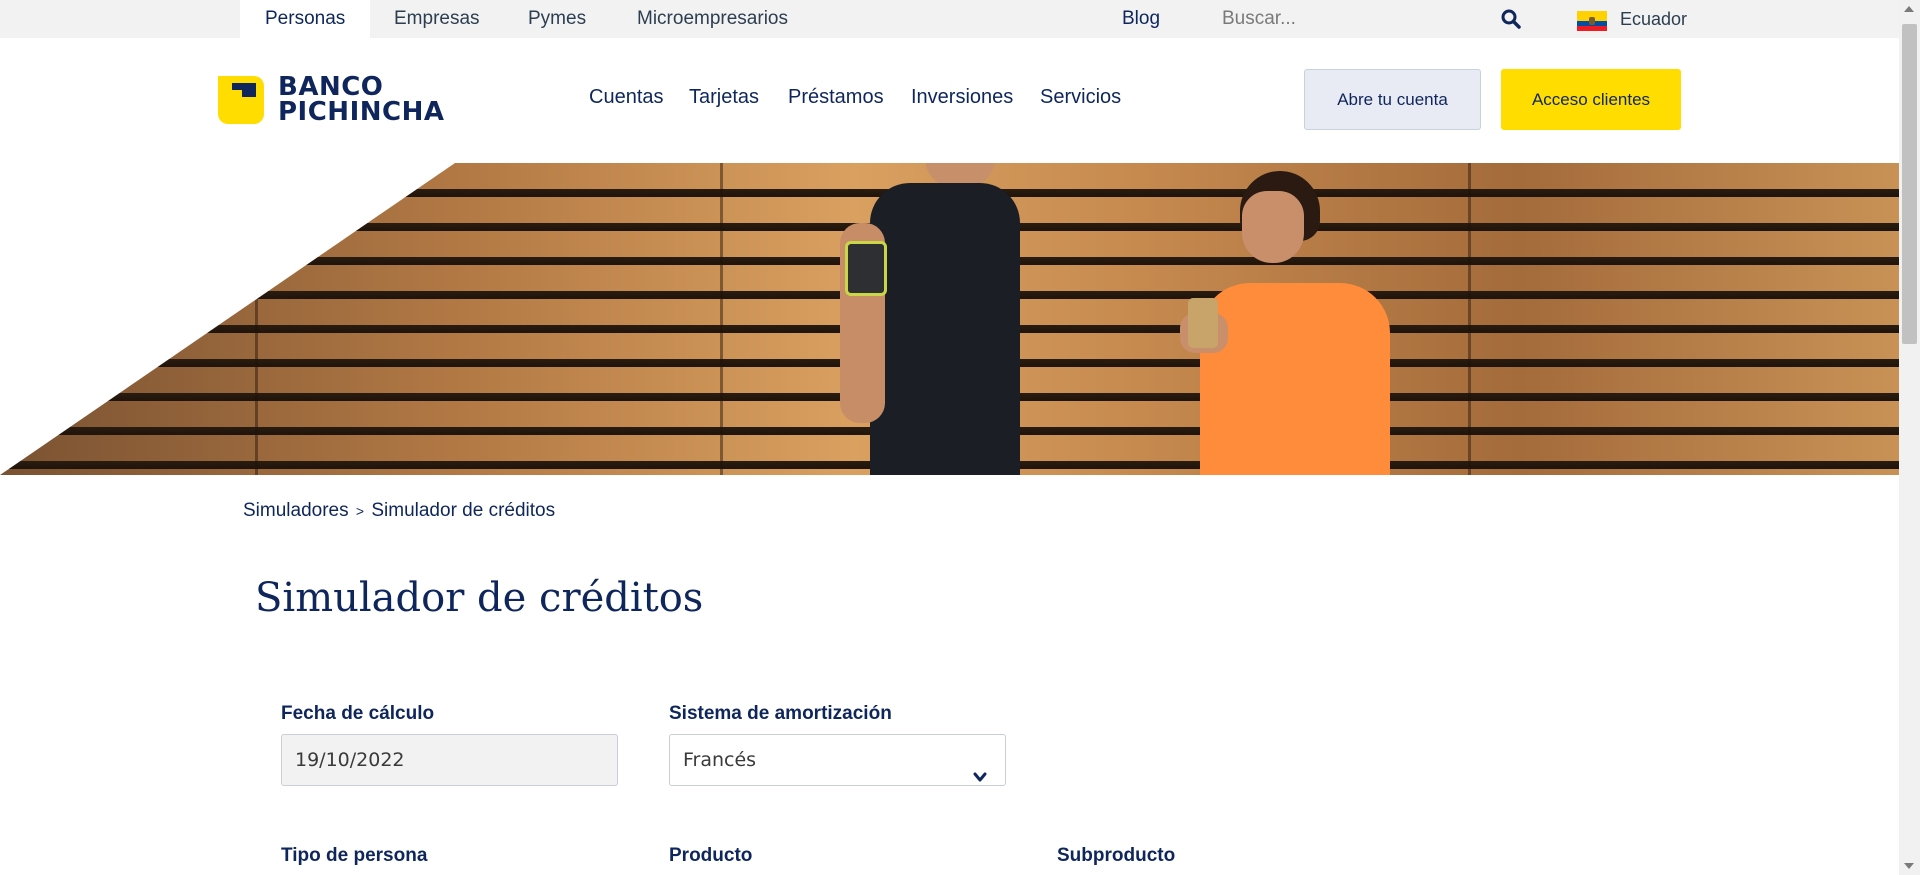 The image size is (1920, 875). Describe the element at coordinates (962, 97) in the screenshot. I see `nav-inversiones: Inversiones` at that location.